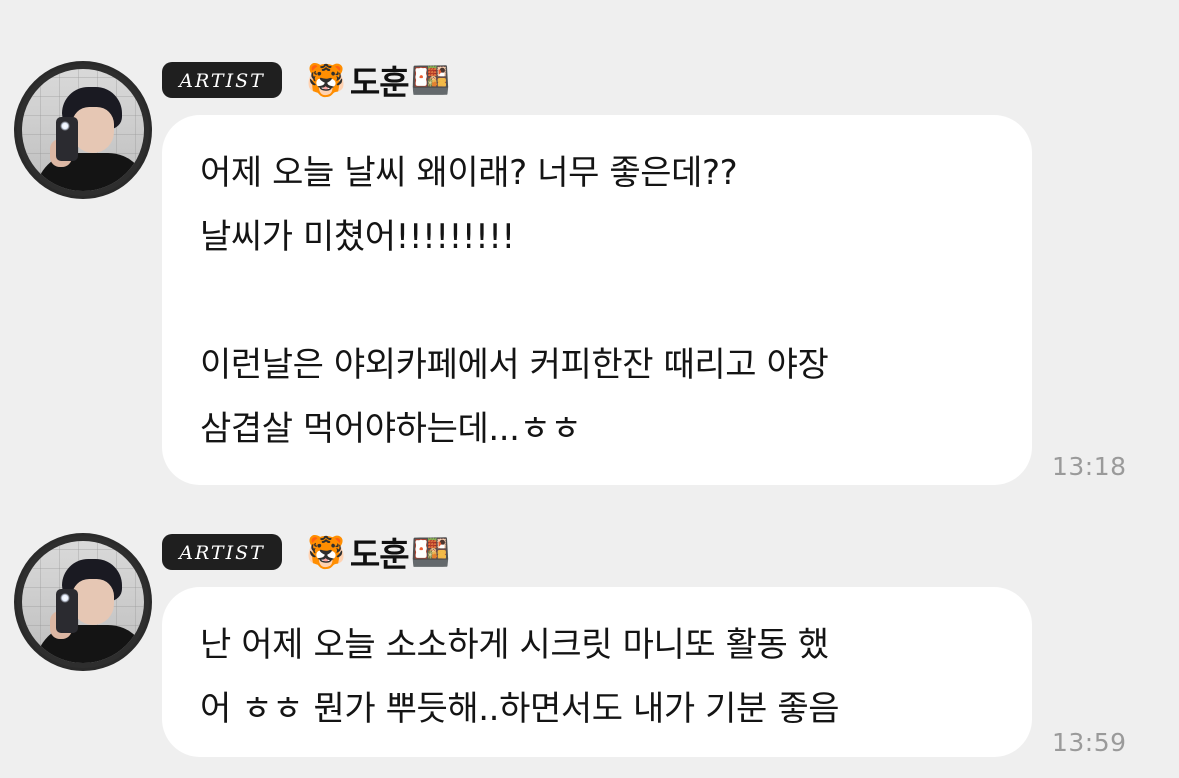 Image resolution: width=1179 pixels, height=778 pixels. I want to click on message-timestamp: 13:18, so click(1089, 466).